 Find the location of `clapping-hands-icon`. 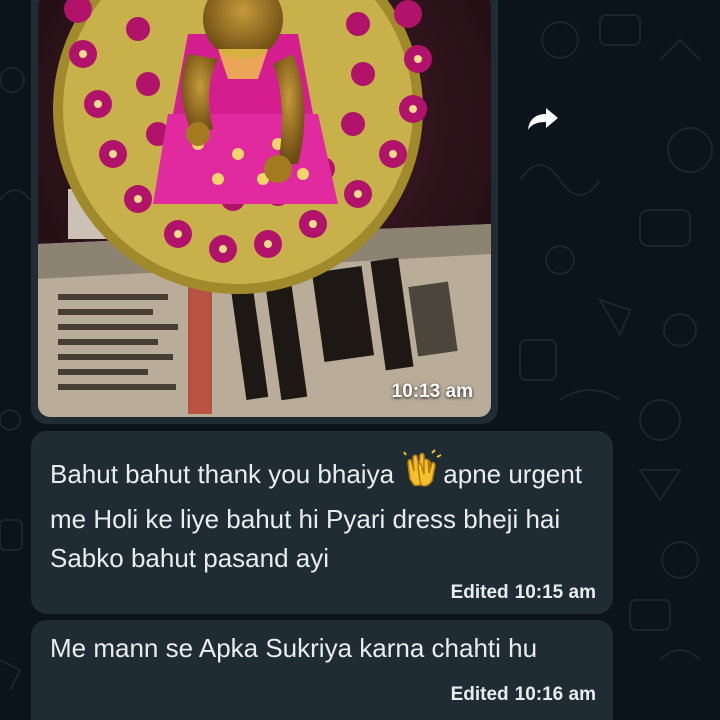

clapping-hands-icon is located at coordinates (422, 474).